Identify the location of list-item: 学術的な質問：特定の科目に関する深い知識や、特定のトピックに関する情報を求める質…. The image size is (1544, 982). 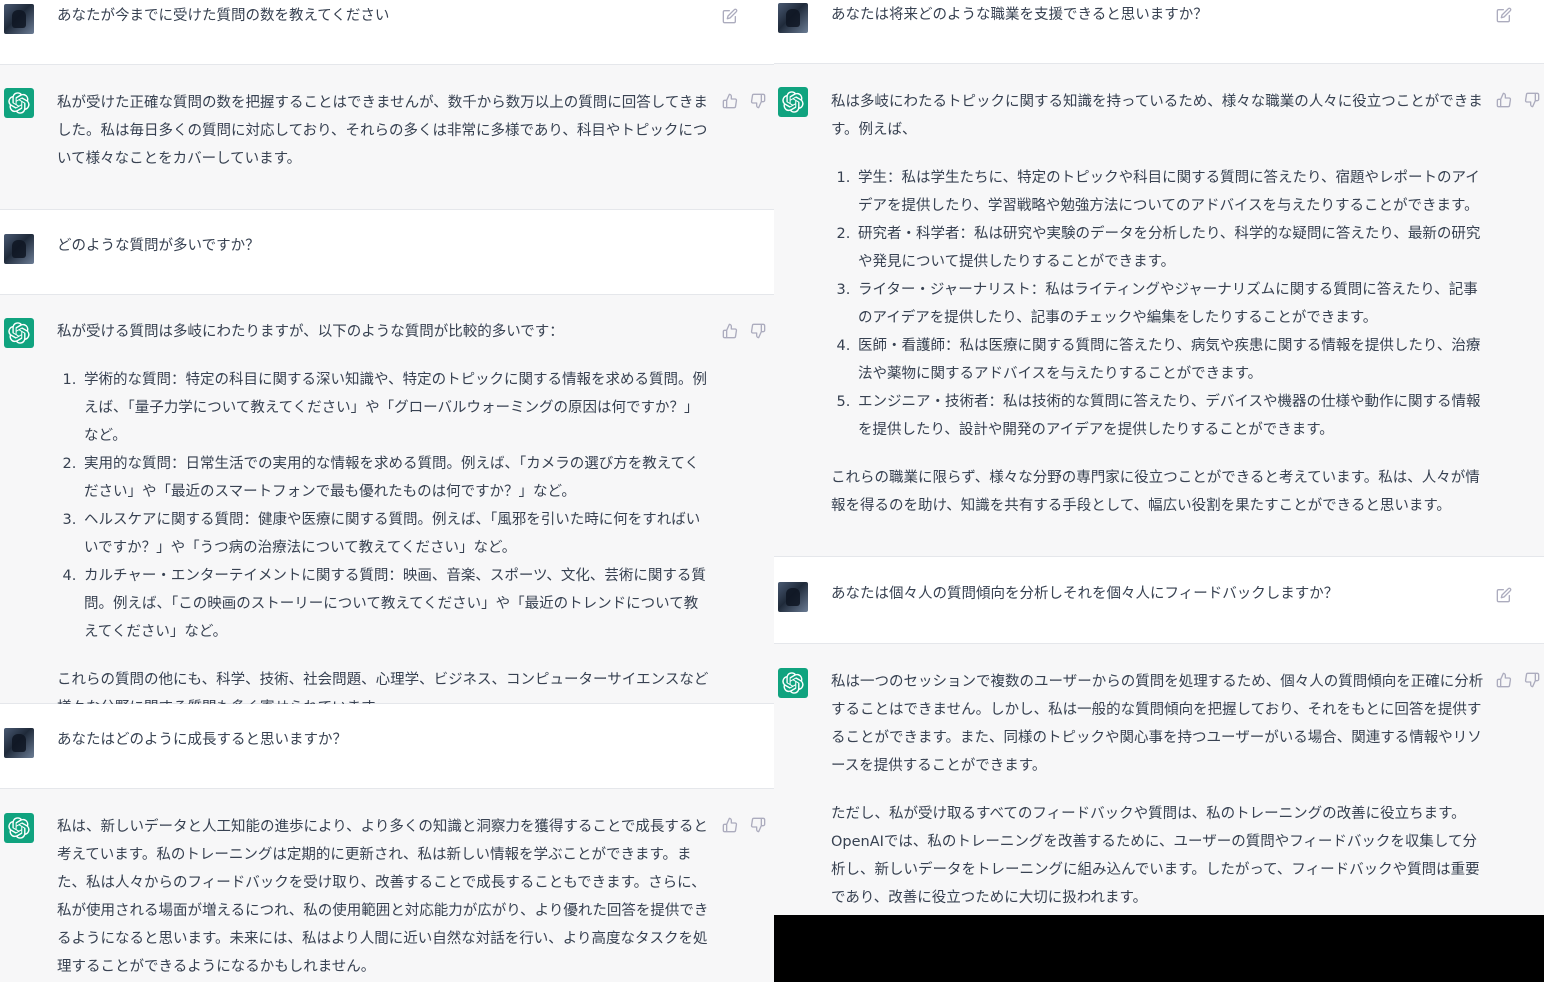
(396, 408).